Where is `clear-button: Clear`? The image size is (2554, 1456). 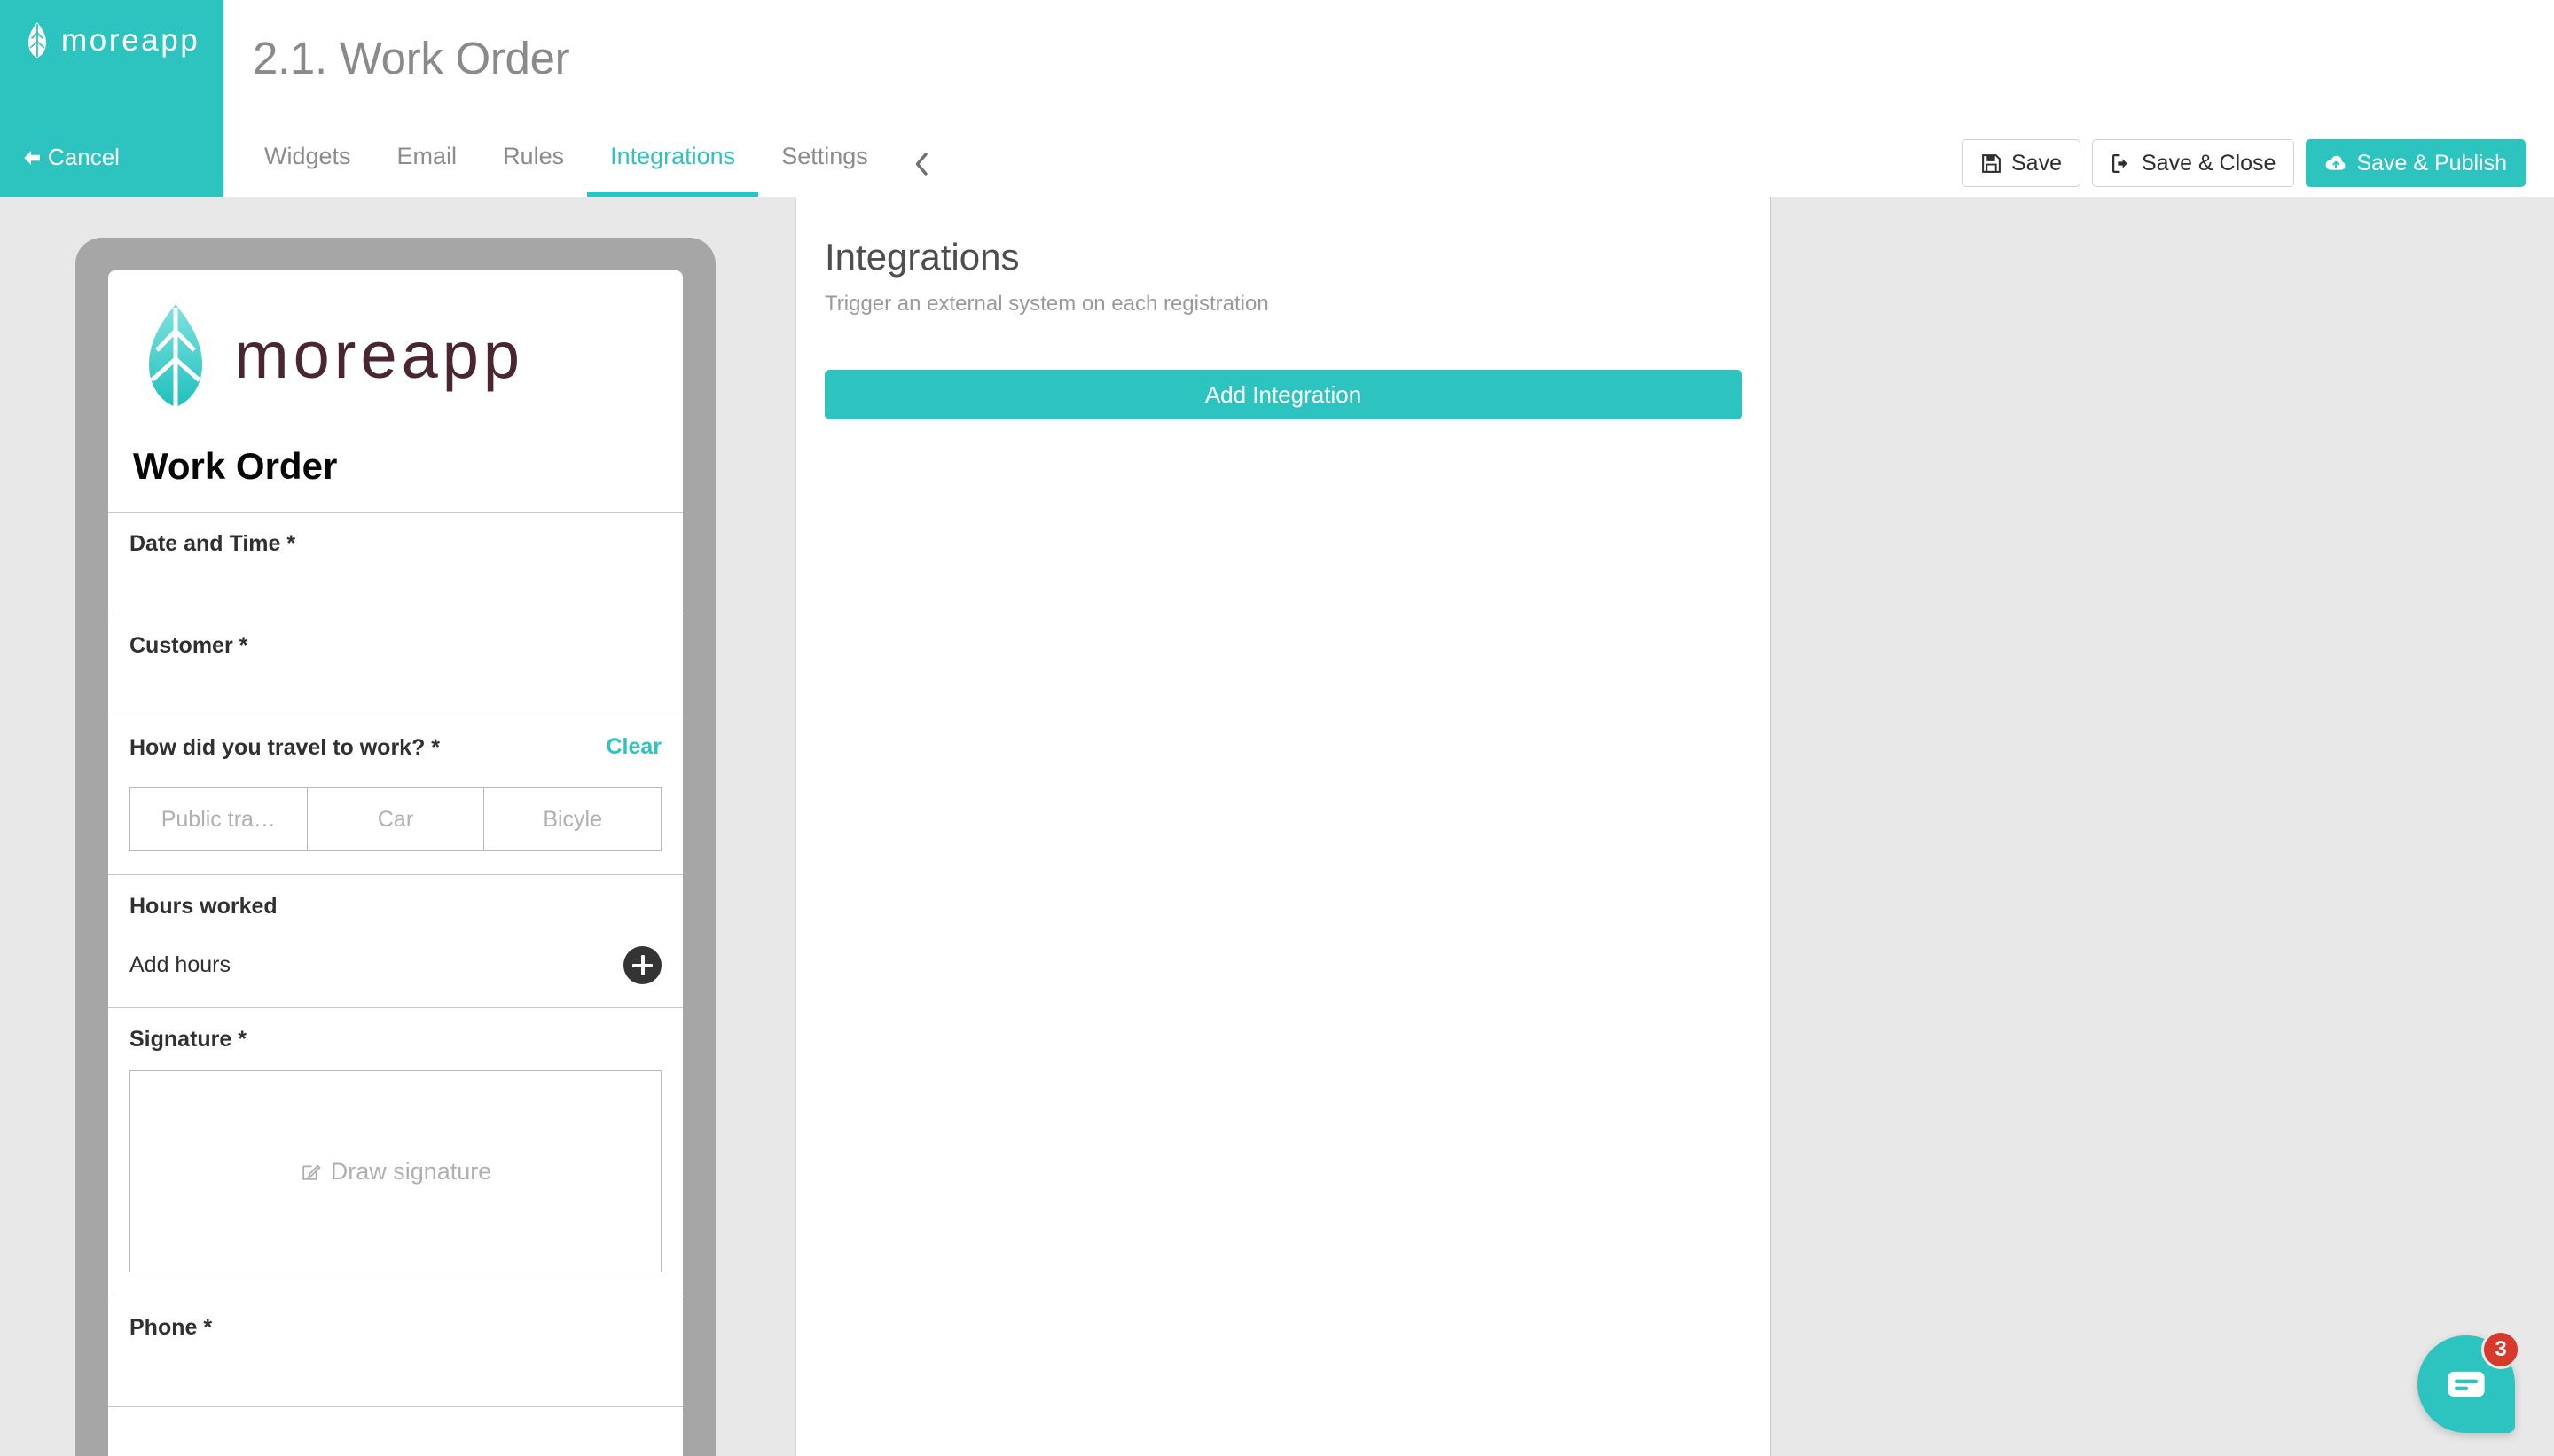 clear-button: Clear is located at coordinates (634, 747).